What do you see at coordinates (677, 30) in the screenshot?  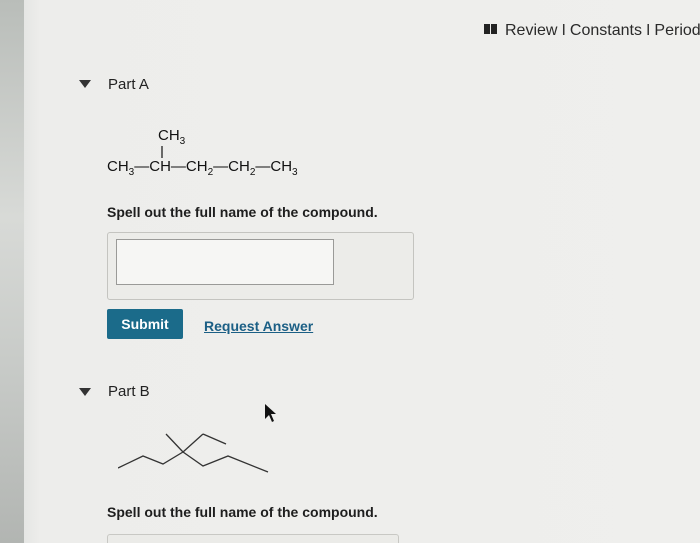 I see `periodic-table-link: Periodic` at bounding box center [677, 30].